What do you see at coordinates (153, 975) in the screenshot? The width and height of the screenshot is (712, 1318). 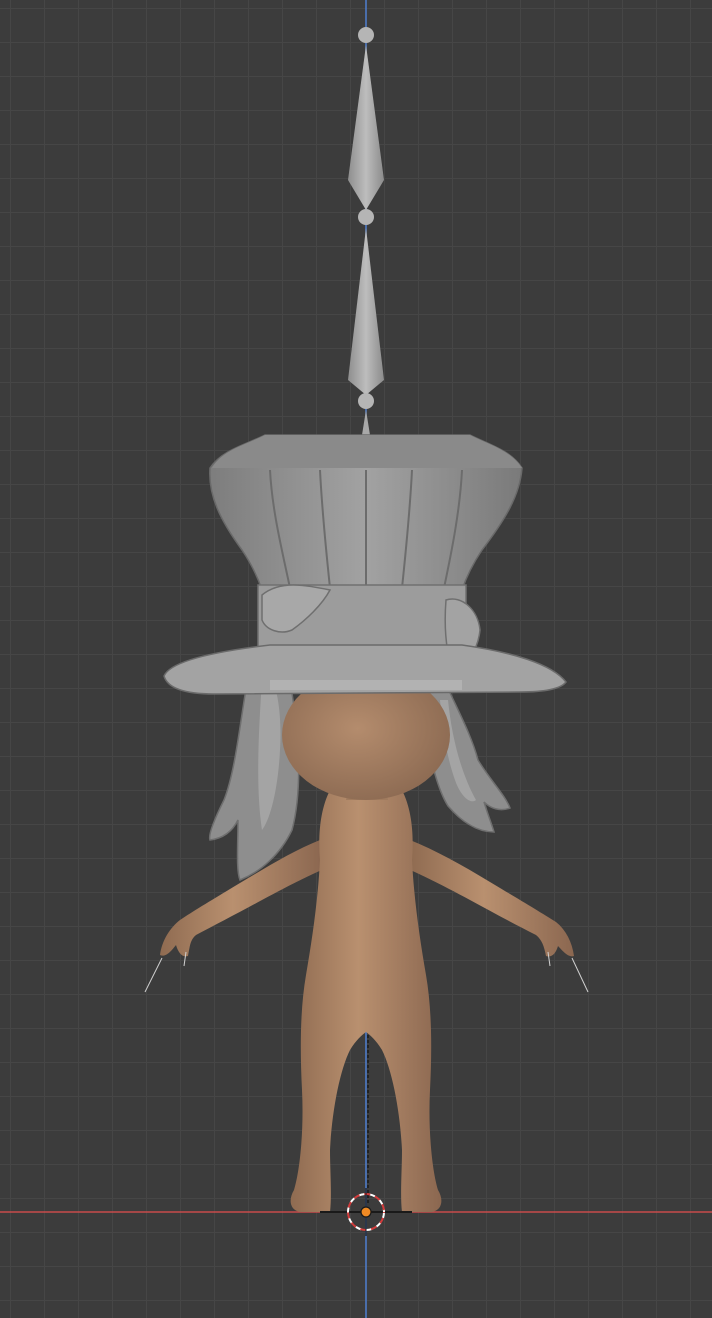 I see `left-claw` at bounding box center [153, 975].